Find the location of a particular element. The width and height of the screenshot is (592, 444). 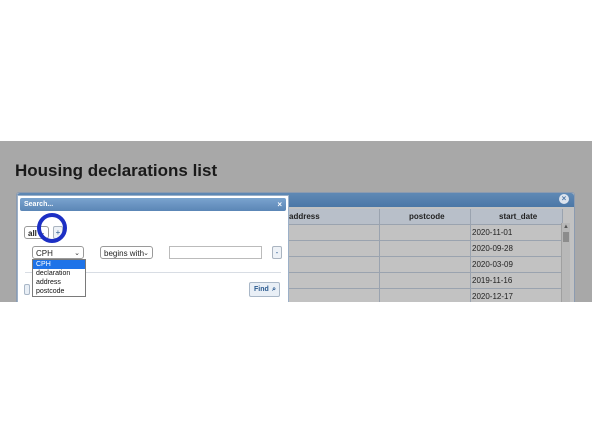

highlight-circle is located at coordinates (52, 228).